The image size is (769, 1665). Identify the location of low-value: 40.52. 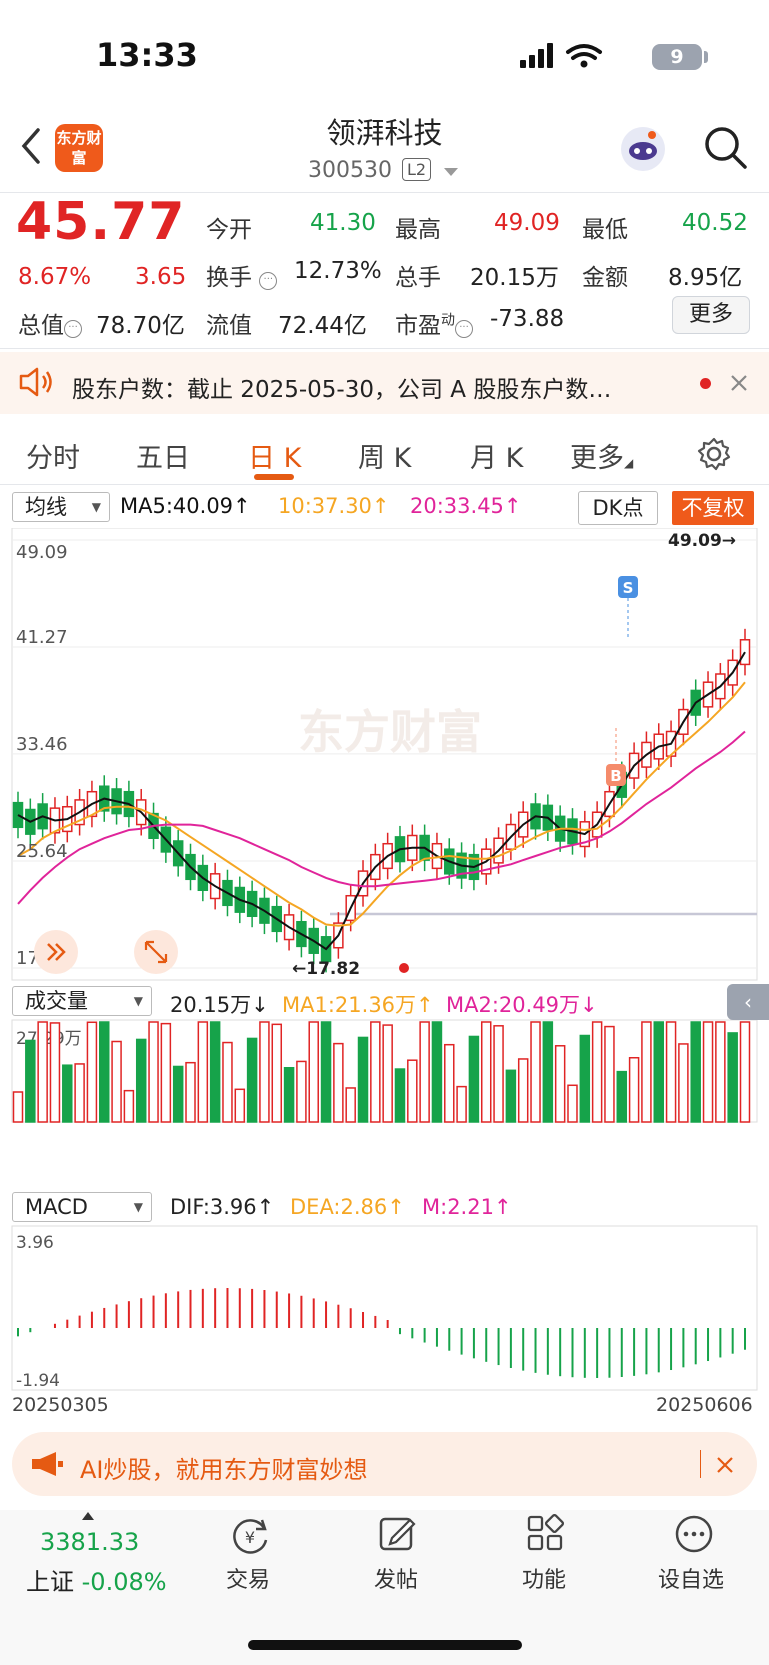
(715, 223).